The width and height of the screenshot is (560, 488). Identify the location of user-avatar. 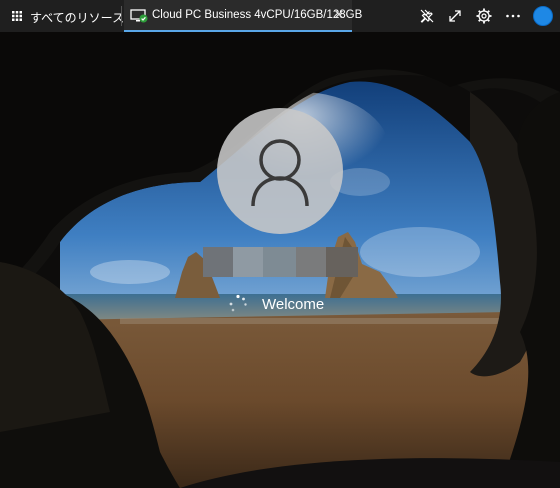
(280, 171).